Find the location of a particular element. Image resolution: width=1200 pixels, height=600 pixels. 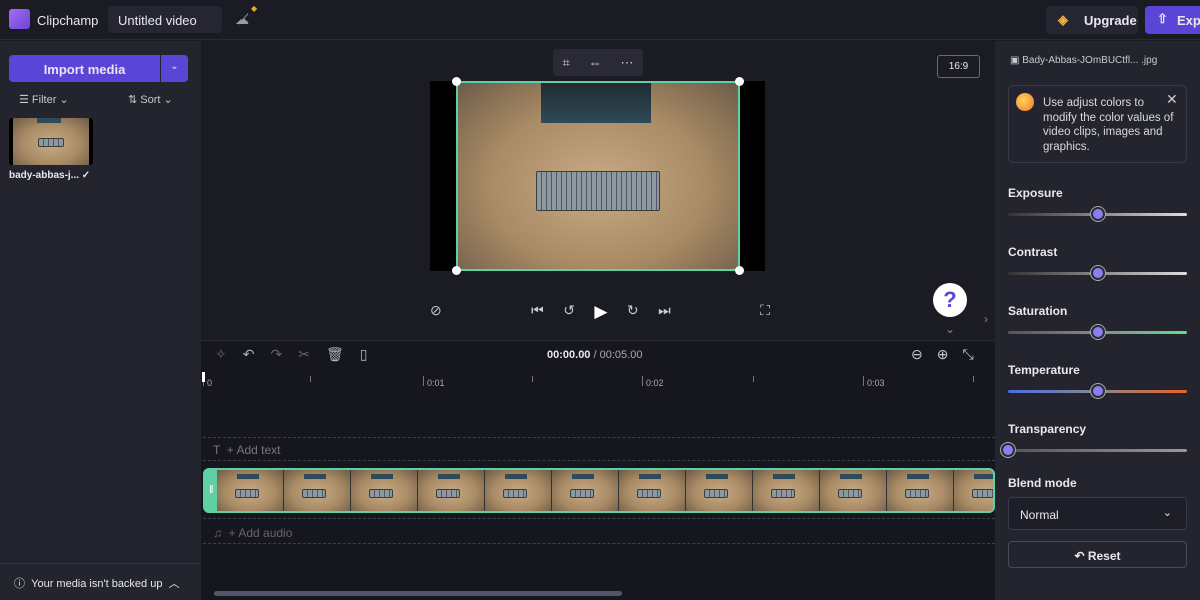

collapse-right-panel-icon: › is located at coordinates (986, 319).